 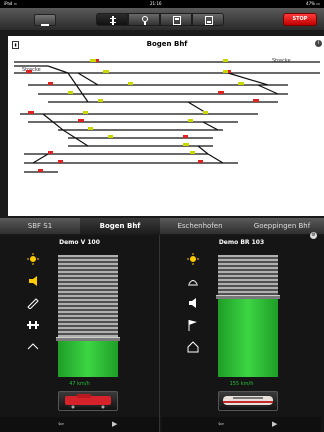 What do you see at coordinates (193, 303) in the screenshot?
I see `speaker-icon` at bounding box center [193, 303].